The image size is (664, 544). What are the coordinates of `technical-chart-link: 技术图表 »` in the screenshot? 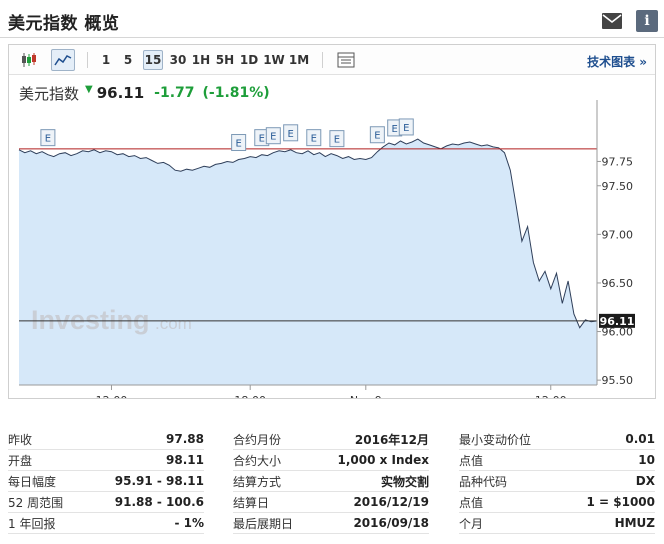 It's located at (617, 61).